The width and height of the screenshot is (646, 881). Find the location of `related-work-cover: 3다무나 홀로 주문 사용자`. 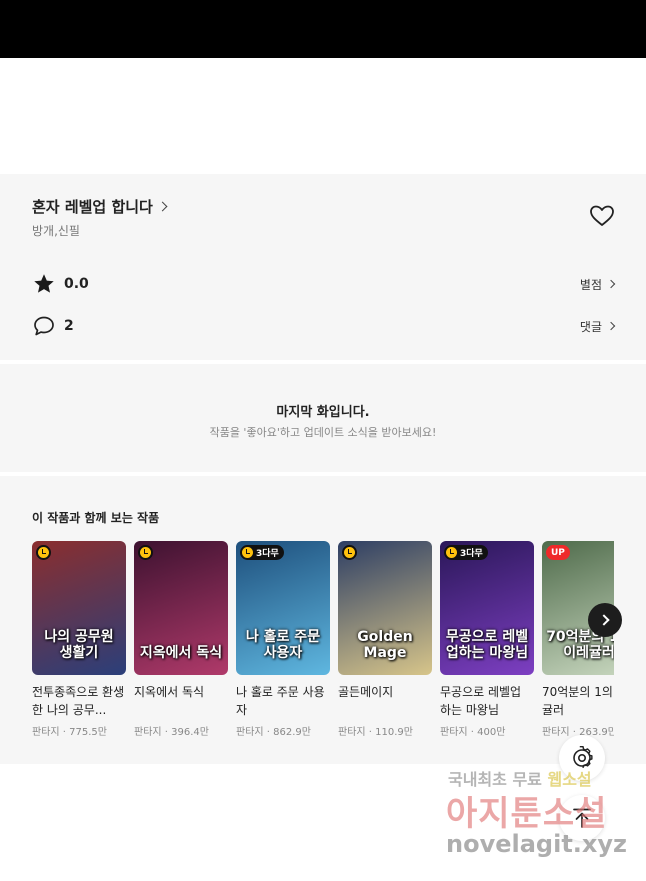

related-work-cover: 3다무나 홀로 주문 사용자 is located at coordinates (283, 608).